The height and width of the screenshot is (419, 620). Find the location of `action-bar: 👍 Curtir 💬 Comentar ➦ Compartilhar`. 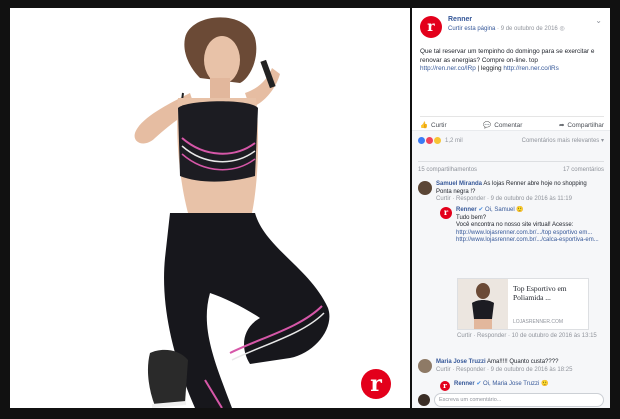

action-bar: 👍 Curtir 💬 Comentar ➦ Compartilhar is located at coordinates (512, 122).